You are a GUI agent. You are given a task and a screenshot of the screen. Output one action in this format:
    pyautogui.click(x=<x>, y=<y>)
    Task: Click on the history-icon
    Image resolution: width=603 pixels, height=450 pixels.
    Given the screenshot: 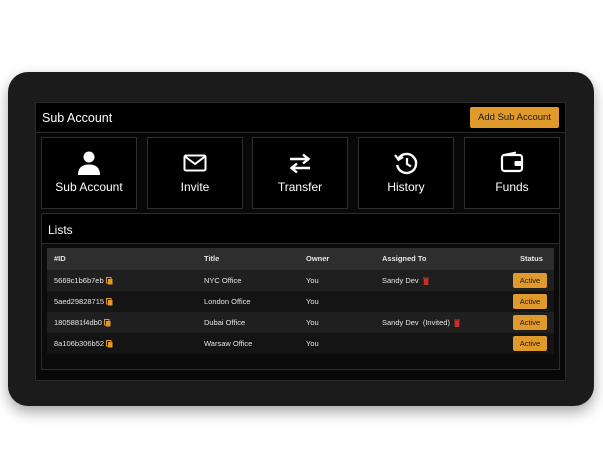 What is the action you would take?
    pyautogui.click(x=406, y=163)
    